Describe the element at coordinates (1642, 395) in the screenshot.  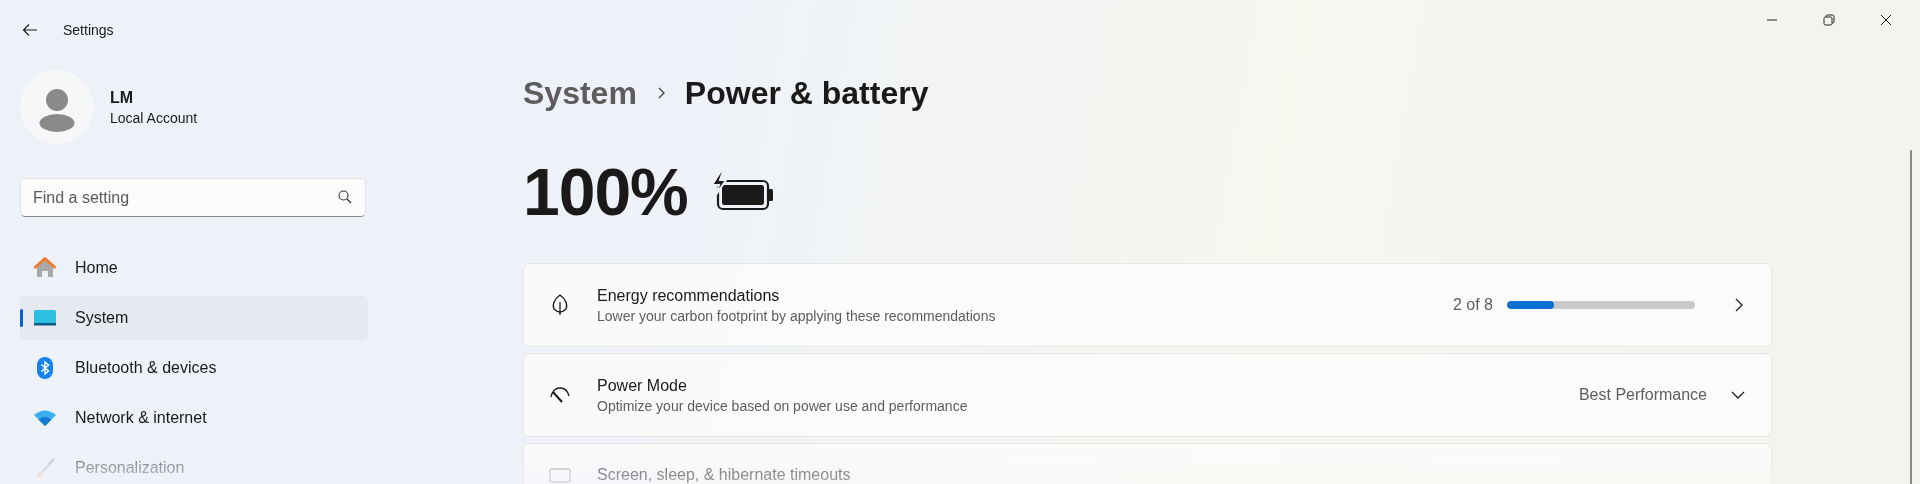
I see `dropdown-value: Best Performance` at that location.